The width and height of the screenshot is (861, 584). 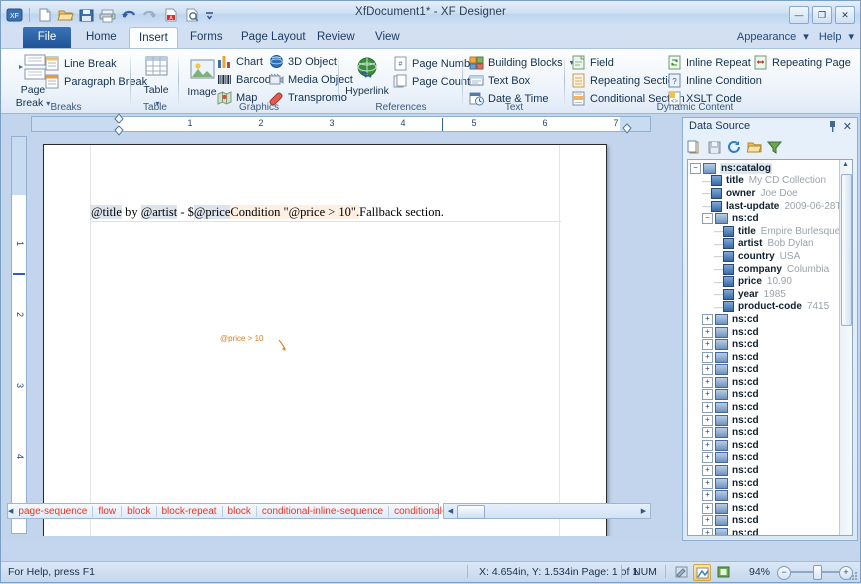 I want to click on close-icon: ✕, so click(x=847, y=126).